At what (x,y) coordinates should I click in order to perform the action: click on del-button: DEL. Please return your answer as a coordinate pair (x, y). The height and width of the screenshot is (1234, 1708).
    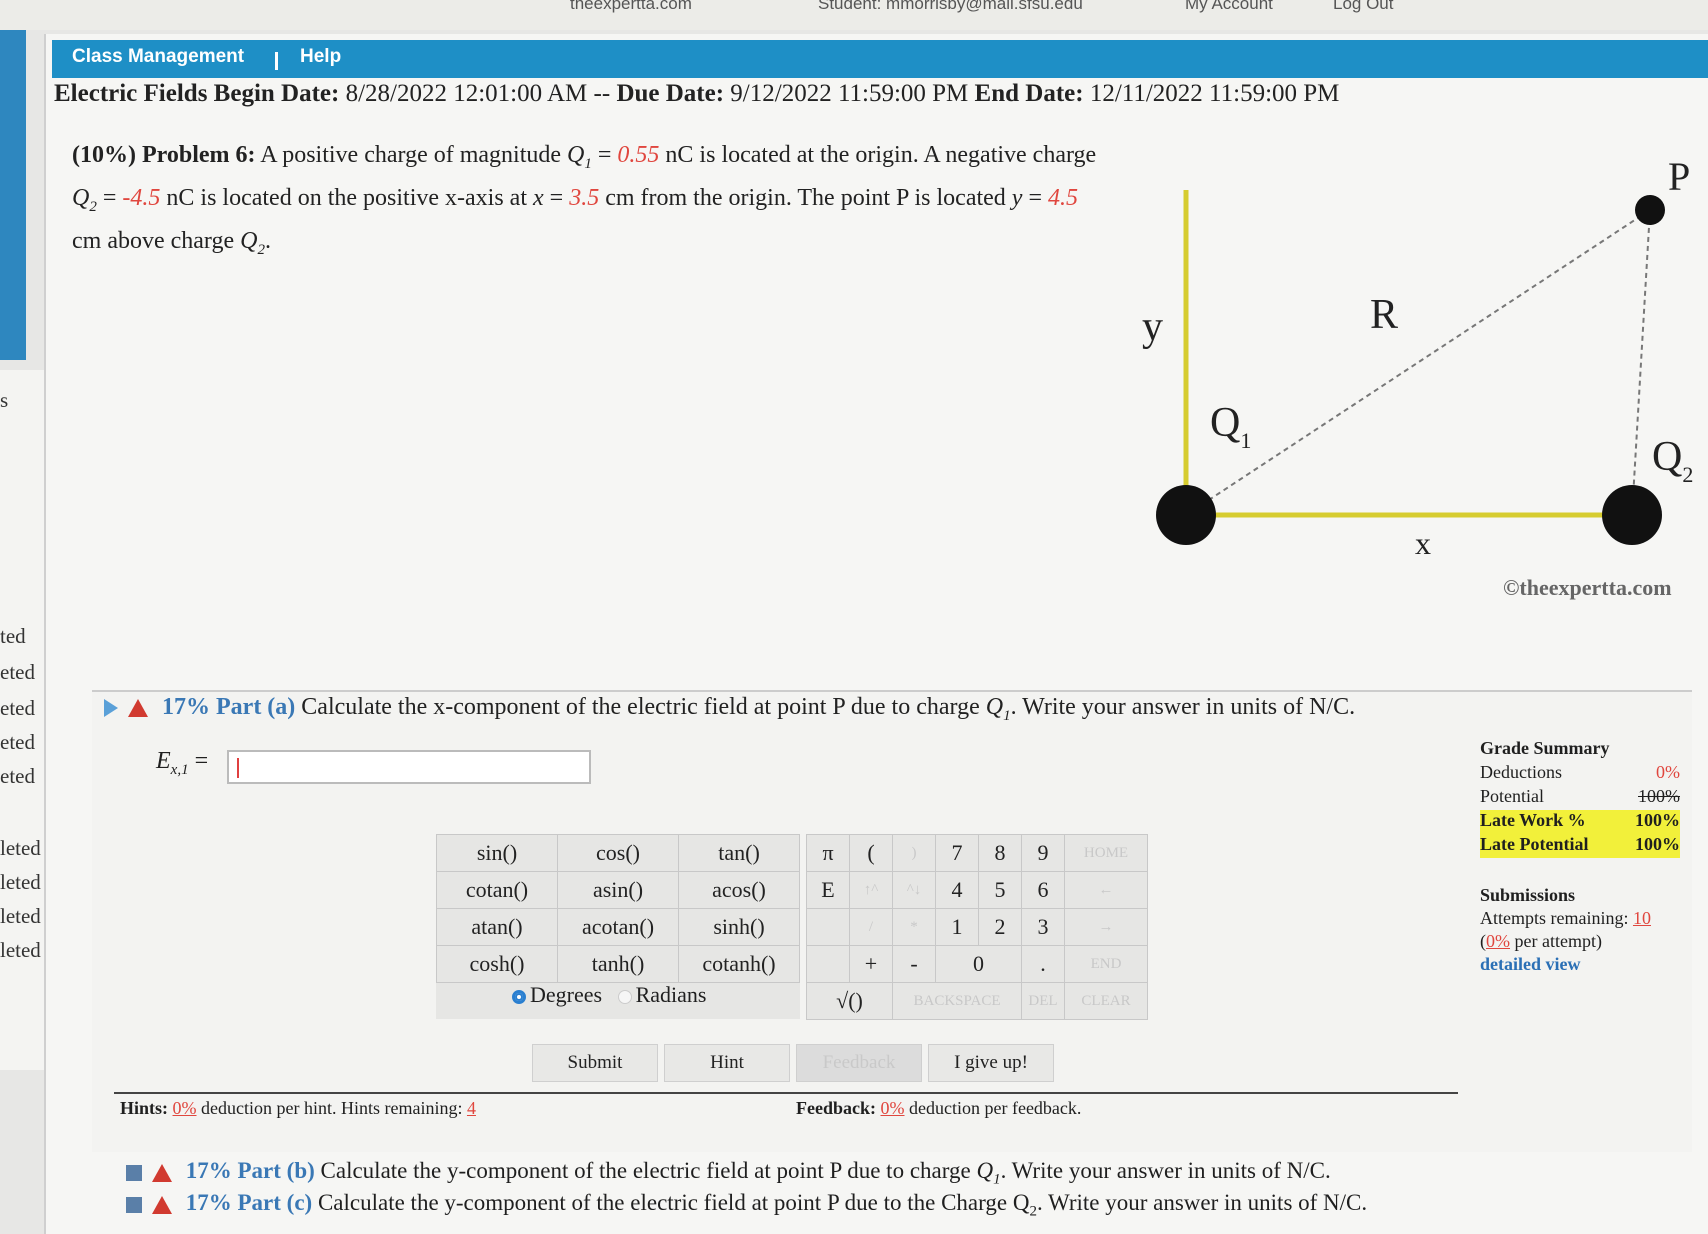
    Looking at the image, I should click on (1043, 1001).